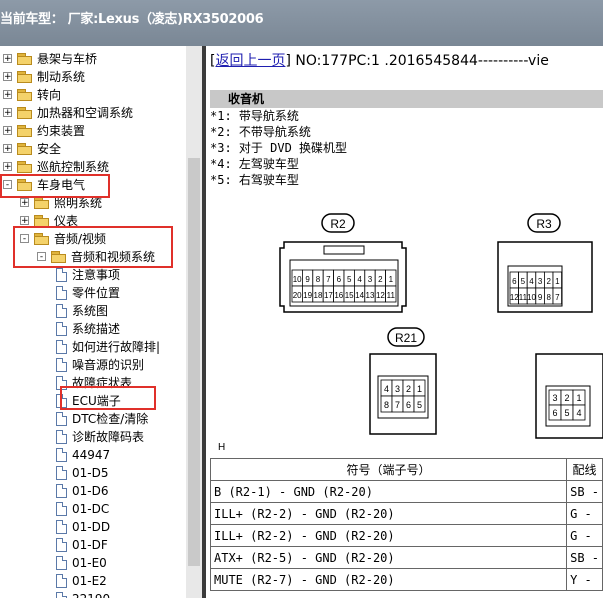 The image size is (603, 598). What do you see at coordinates (132, 19) in the screenshot?
I see `window-title: 当前车型： 厂家:Lexus（凌志)RX3502006` at bounding box center [132, 19].